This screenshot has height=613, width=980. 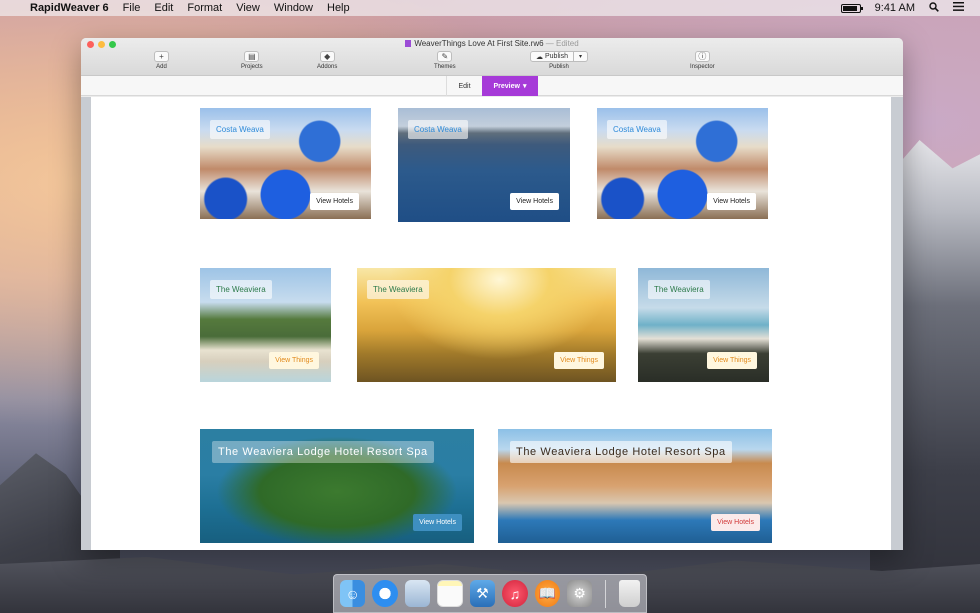 I want to click on window-title-text: WeaverThings Love At First Site.rw6, so click(x=479, y=43).